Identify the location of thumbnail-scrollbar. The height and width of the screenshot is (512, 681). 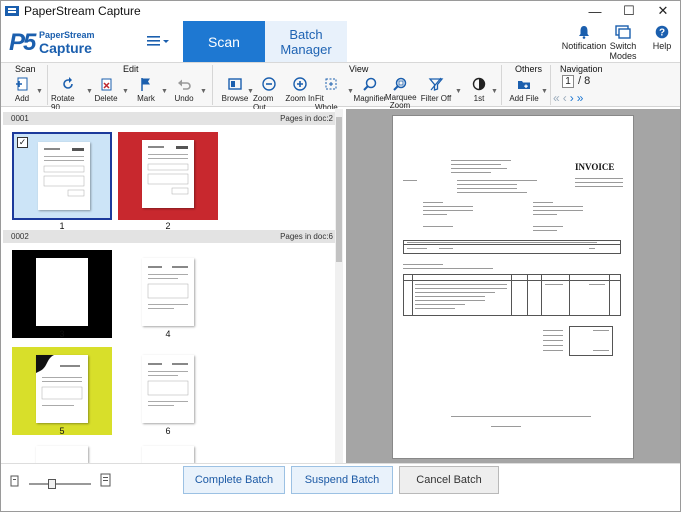
(339, 286).